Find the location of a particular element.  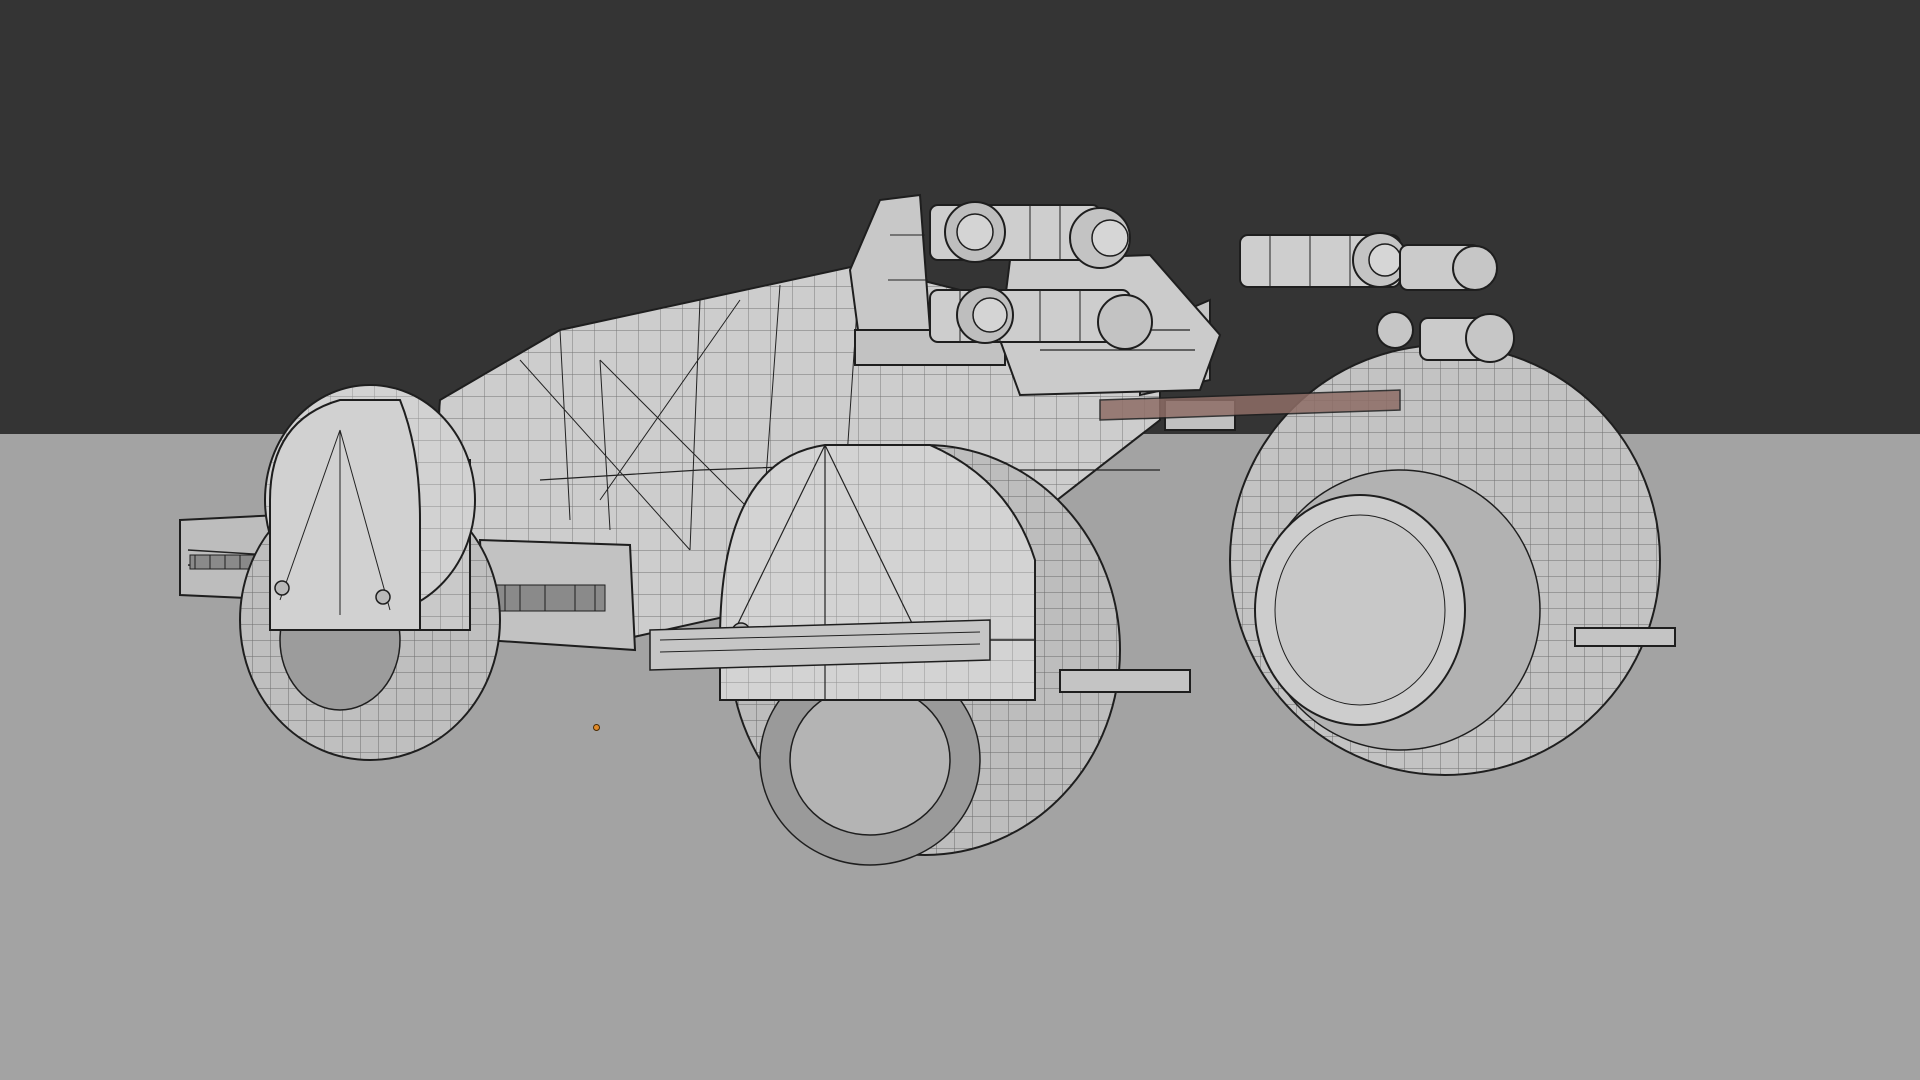

object-origin-marker is located at coordinates (596, 727).